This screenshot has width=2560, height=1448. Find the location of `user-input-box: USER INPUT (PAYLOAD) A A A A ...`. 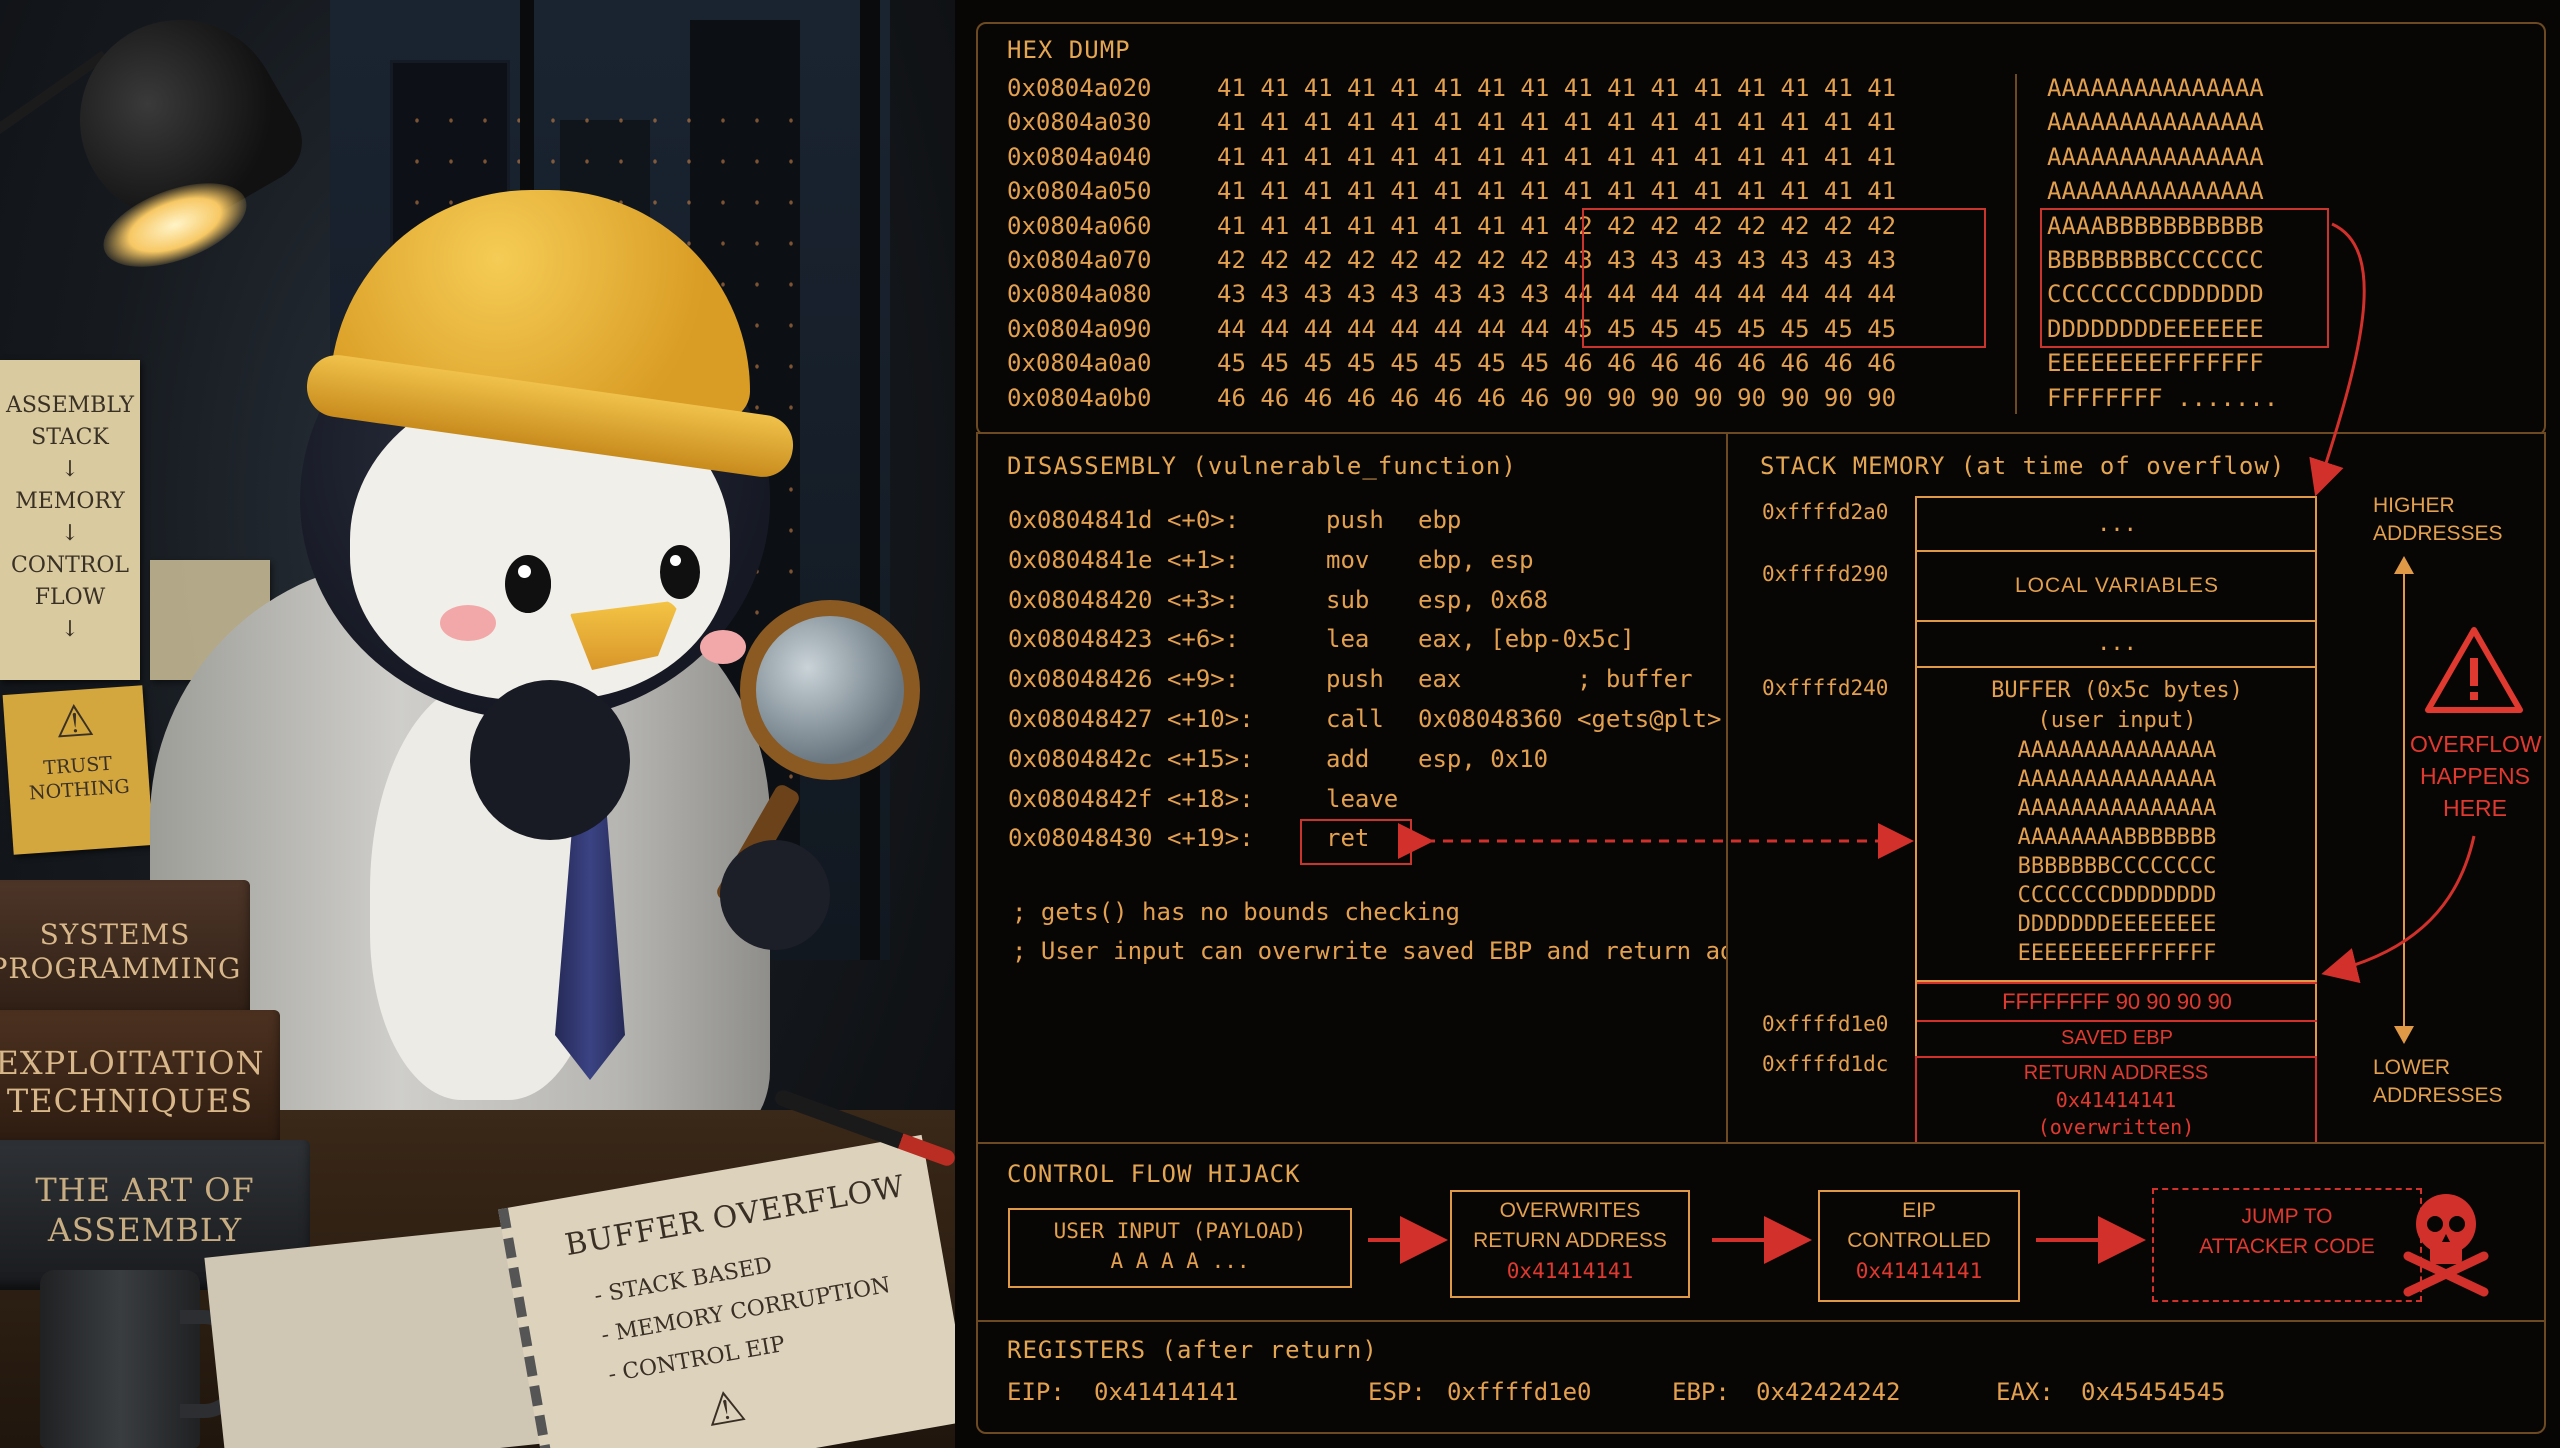

user-input-box: USER INPUT (PAYLOAD) A A A A ... is located at coordinates (1180, 1248).